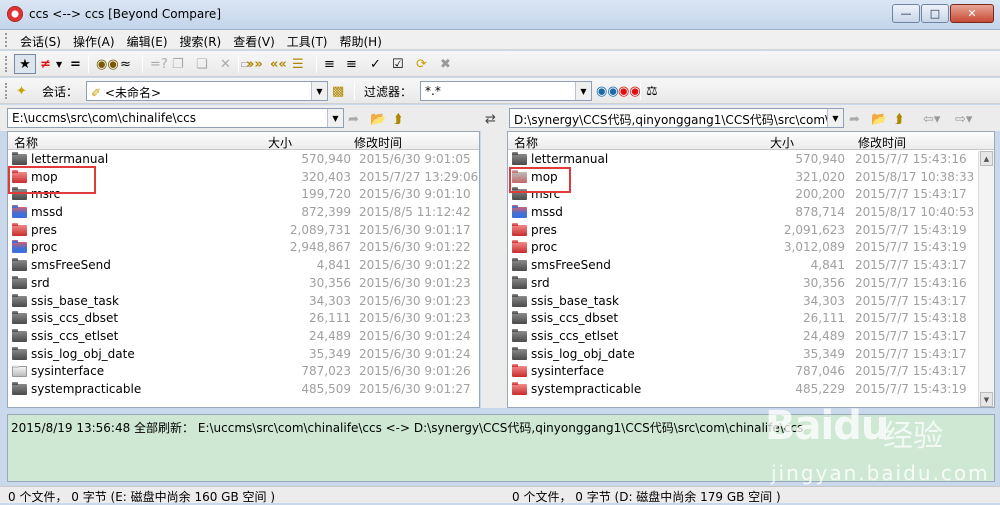 This screenshot has width=1000, height=505. I want to click on close-button: ✕, so click(972, 13).